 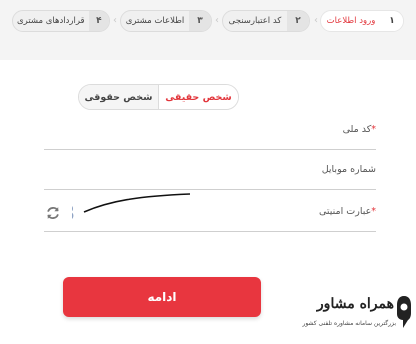 What do you see at coordinates (154, 181) in the screenshot?
I see `mobile-input` at bounding box center [154, 181].